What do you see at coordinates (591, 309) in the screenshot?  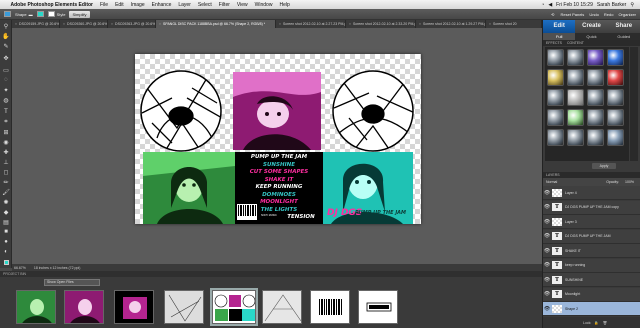 I see `layer-row: 👁 Shape 2` at bounding box center [591, 309].